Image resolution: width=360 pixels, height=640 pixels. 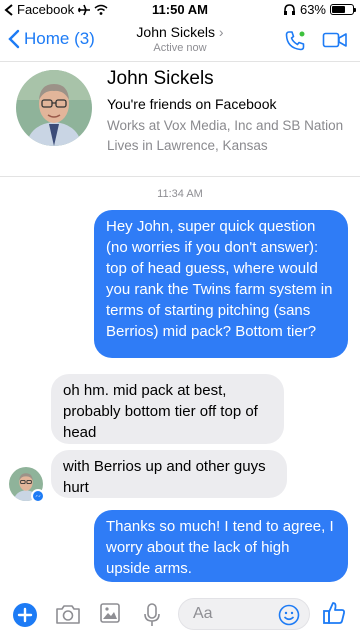 I want to click on message-input: Aa, so click(x=244, y=614).